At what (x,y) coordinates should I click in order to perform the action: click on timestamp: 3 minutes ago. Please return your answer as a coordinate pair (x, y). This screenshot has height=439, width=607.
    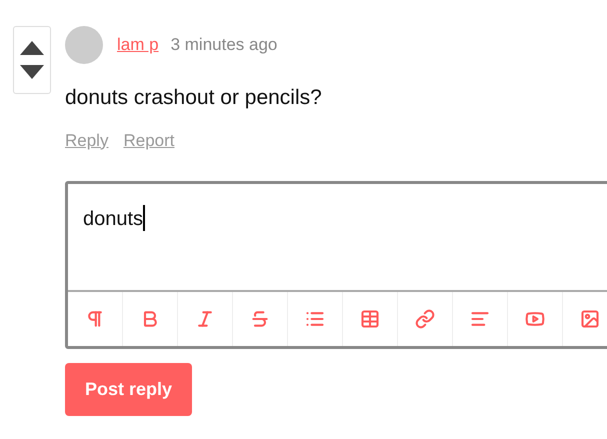
    Looking at the image, I should click on (224, 45).